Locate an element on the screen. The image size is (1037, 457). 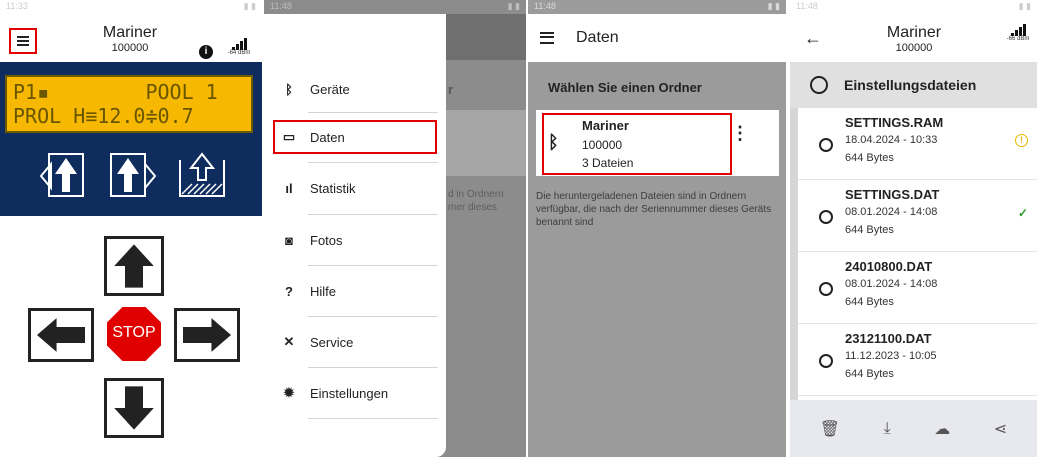
select-all-radio is located at coordinates (819, 85).